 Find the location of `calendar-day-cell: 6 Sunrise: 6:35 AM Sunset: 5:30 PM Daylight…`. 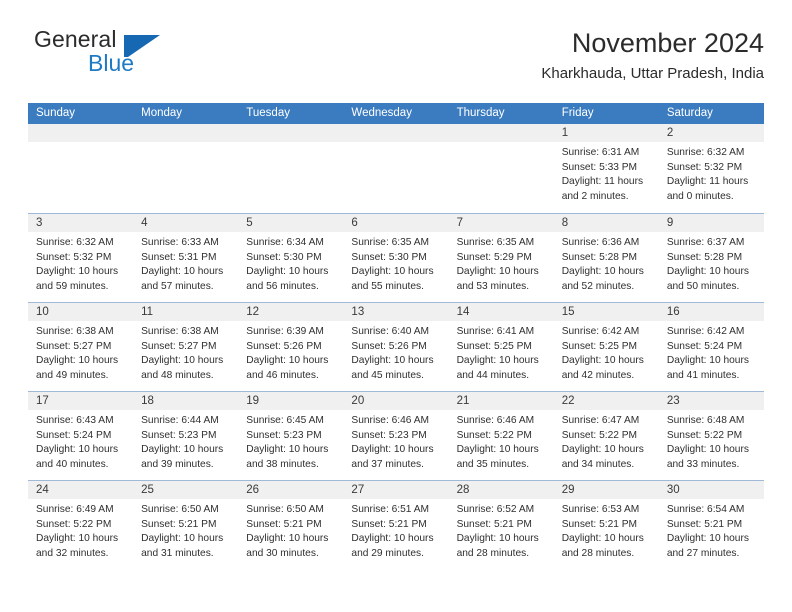

calendar-day-cell: 6 Sunrise: 6:35 AM Sunset: 5:30 PM Daylight… is located at coordinates (396, 258).